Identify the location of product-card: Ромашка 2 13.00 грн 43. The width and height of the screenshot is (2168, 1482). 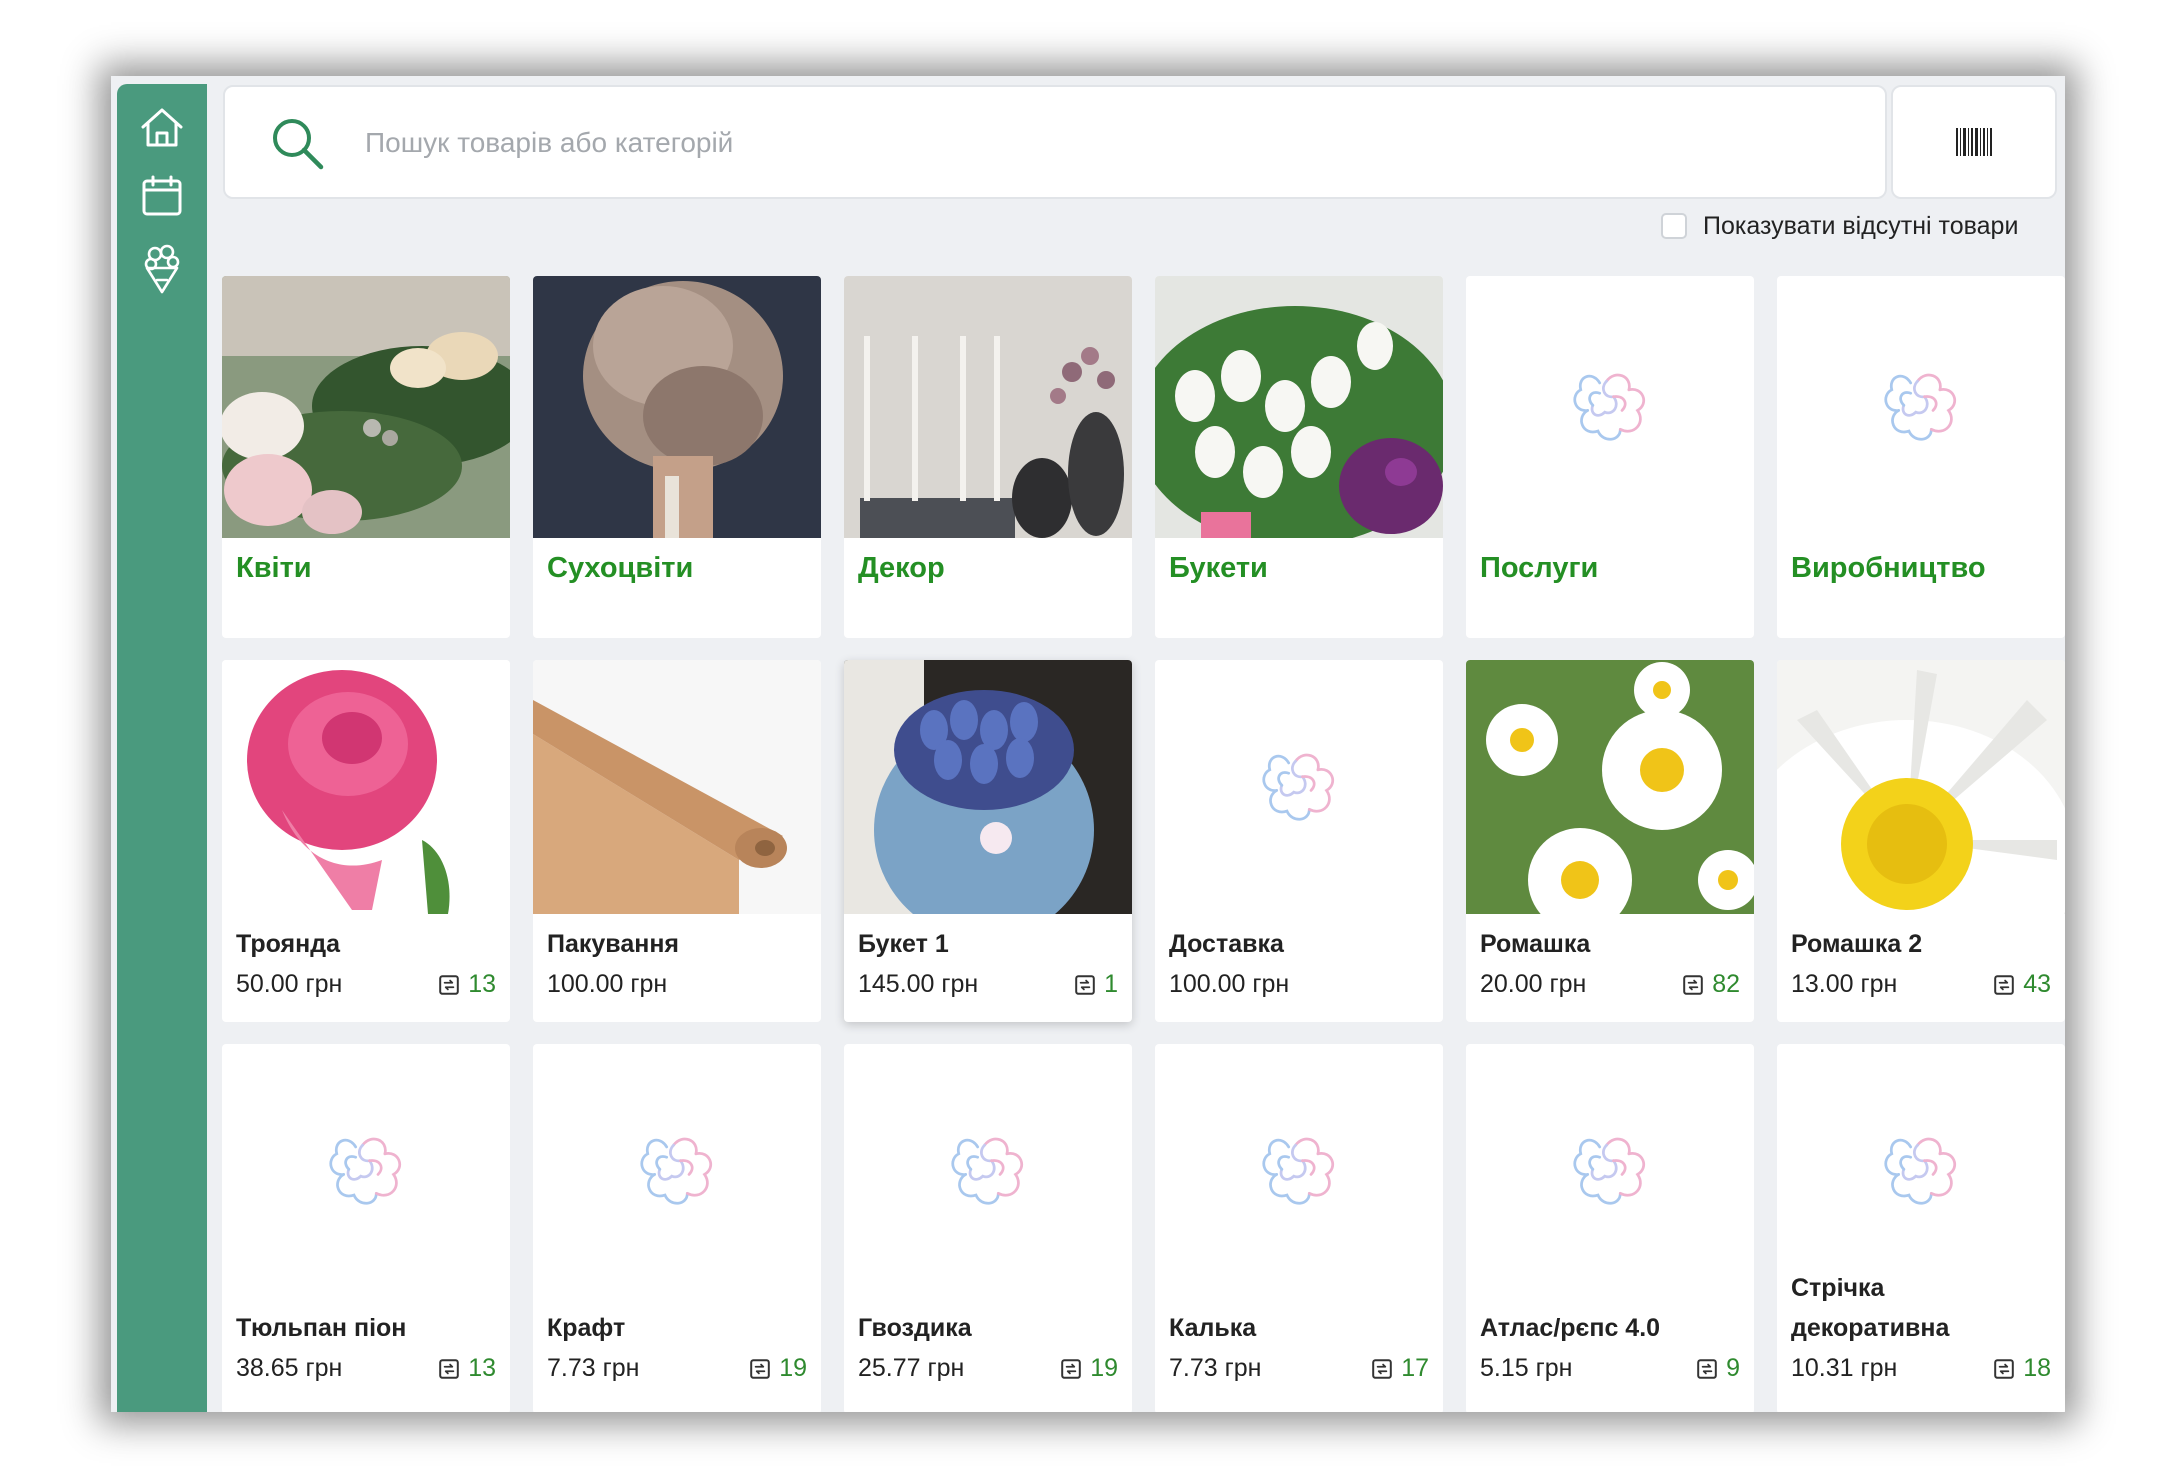
(1921, 841).